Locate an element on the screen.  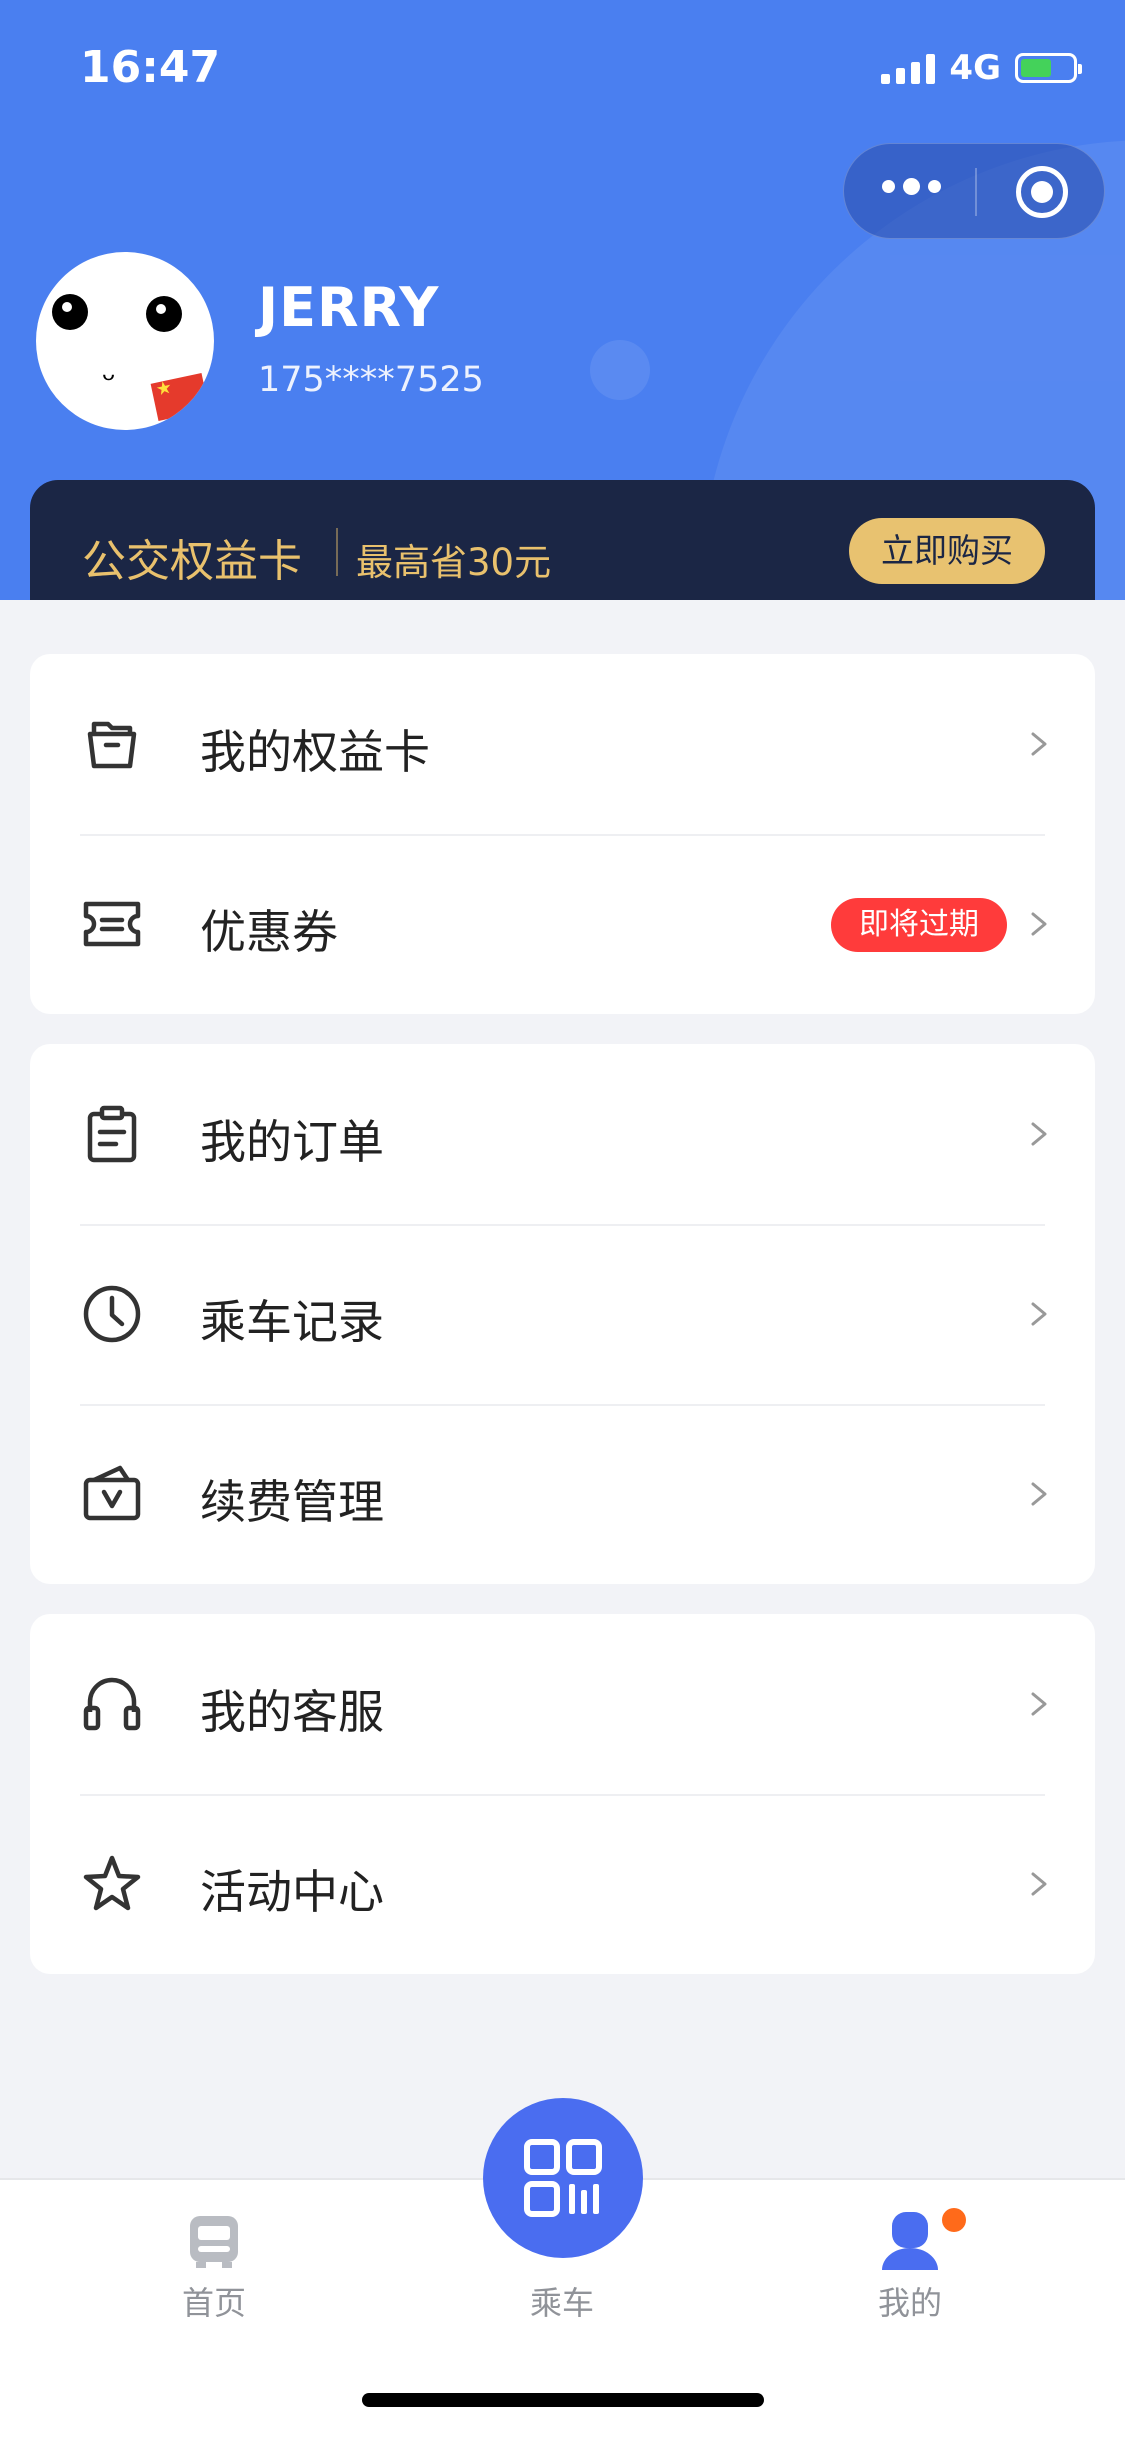
menu-item-label: 乘车记录 is located at coordinates (292, 1322).